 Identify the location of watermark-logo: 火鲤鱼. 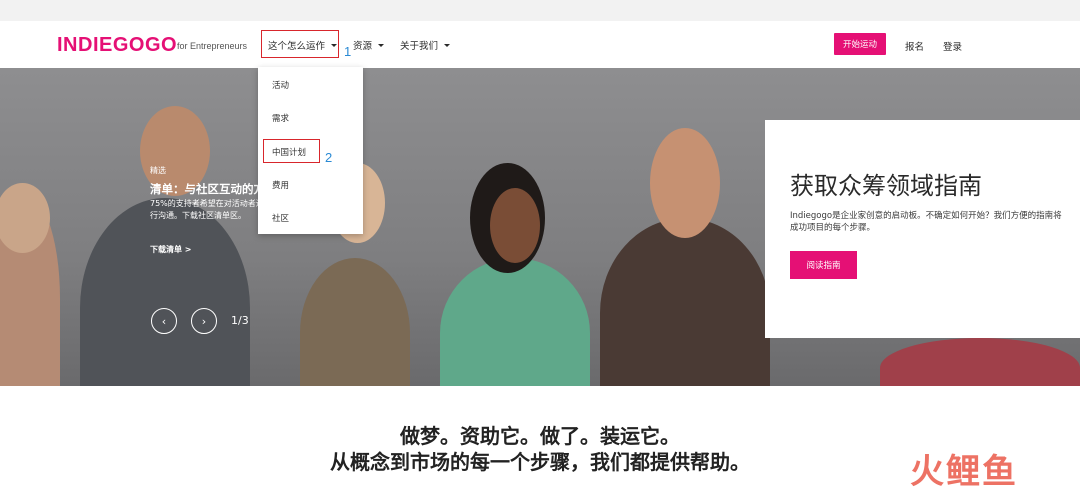
(964, 472).